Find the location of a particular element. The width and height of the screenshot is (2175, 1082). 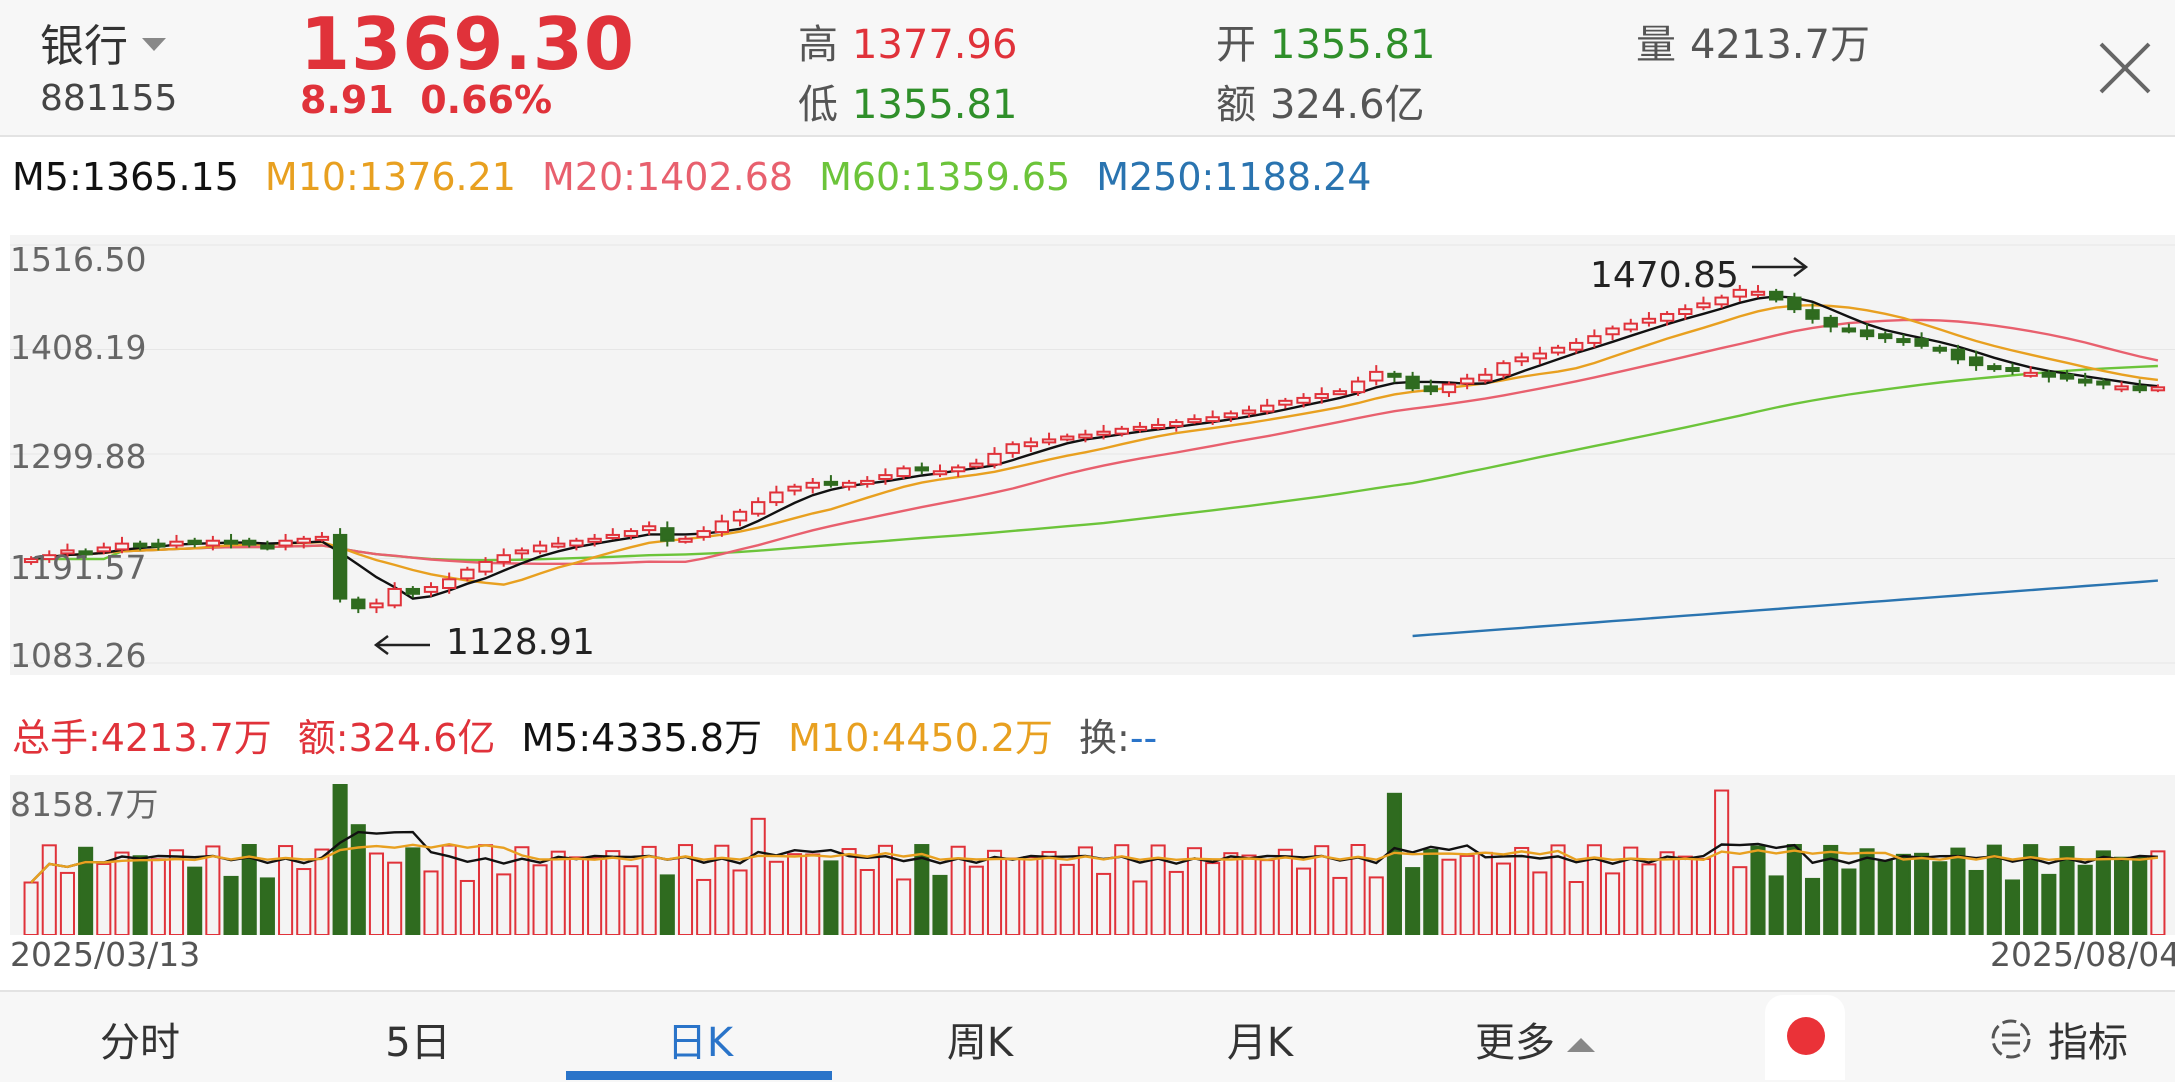

tab-more: 更多 is located at coordinates (1535, 1039).